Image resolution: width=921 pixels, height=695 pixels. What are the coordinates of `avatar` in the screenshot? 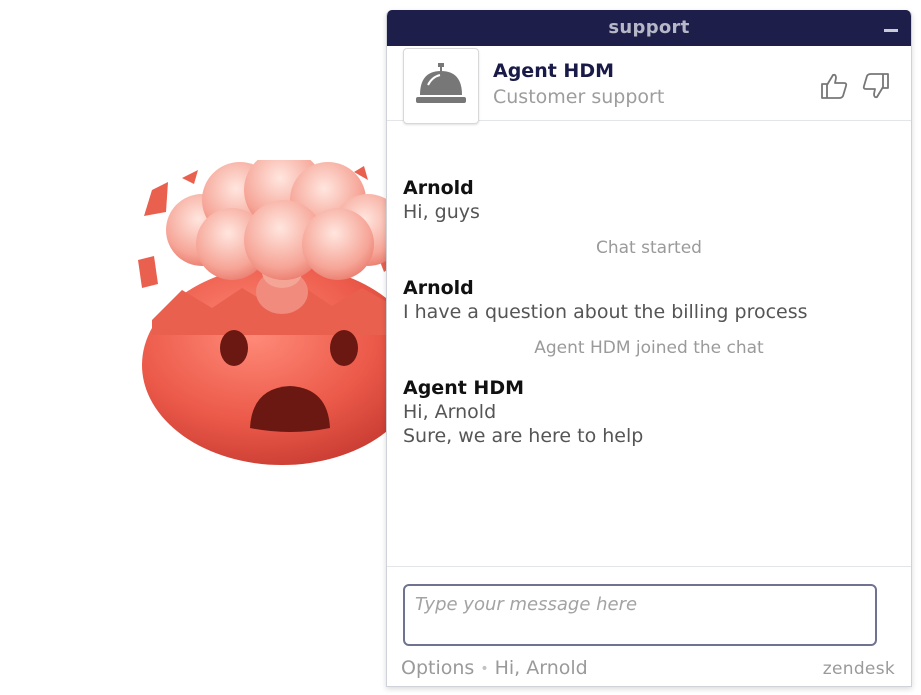 It's located at (441, 86).